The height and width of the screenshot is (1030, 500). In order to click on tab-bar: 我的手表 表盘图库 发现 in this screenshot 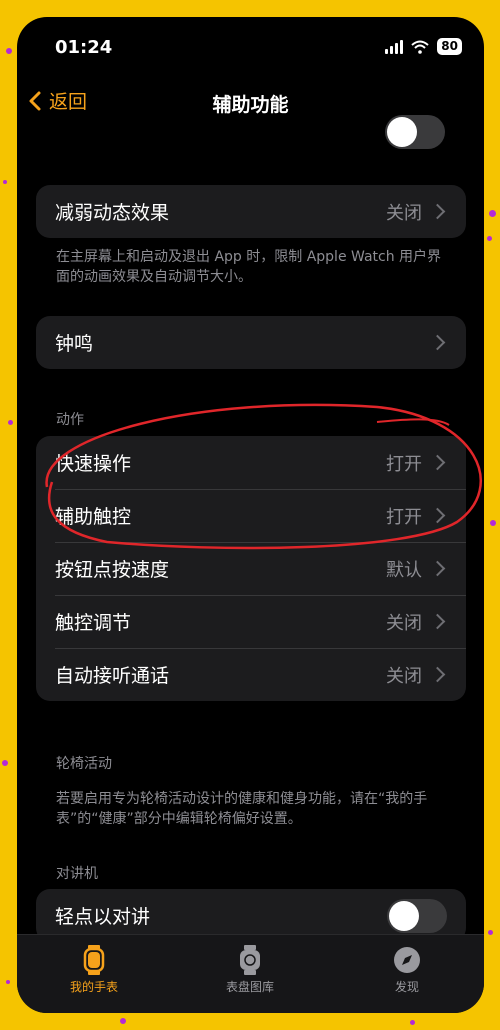, I will do `click(250, 973)`.